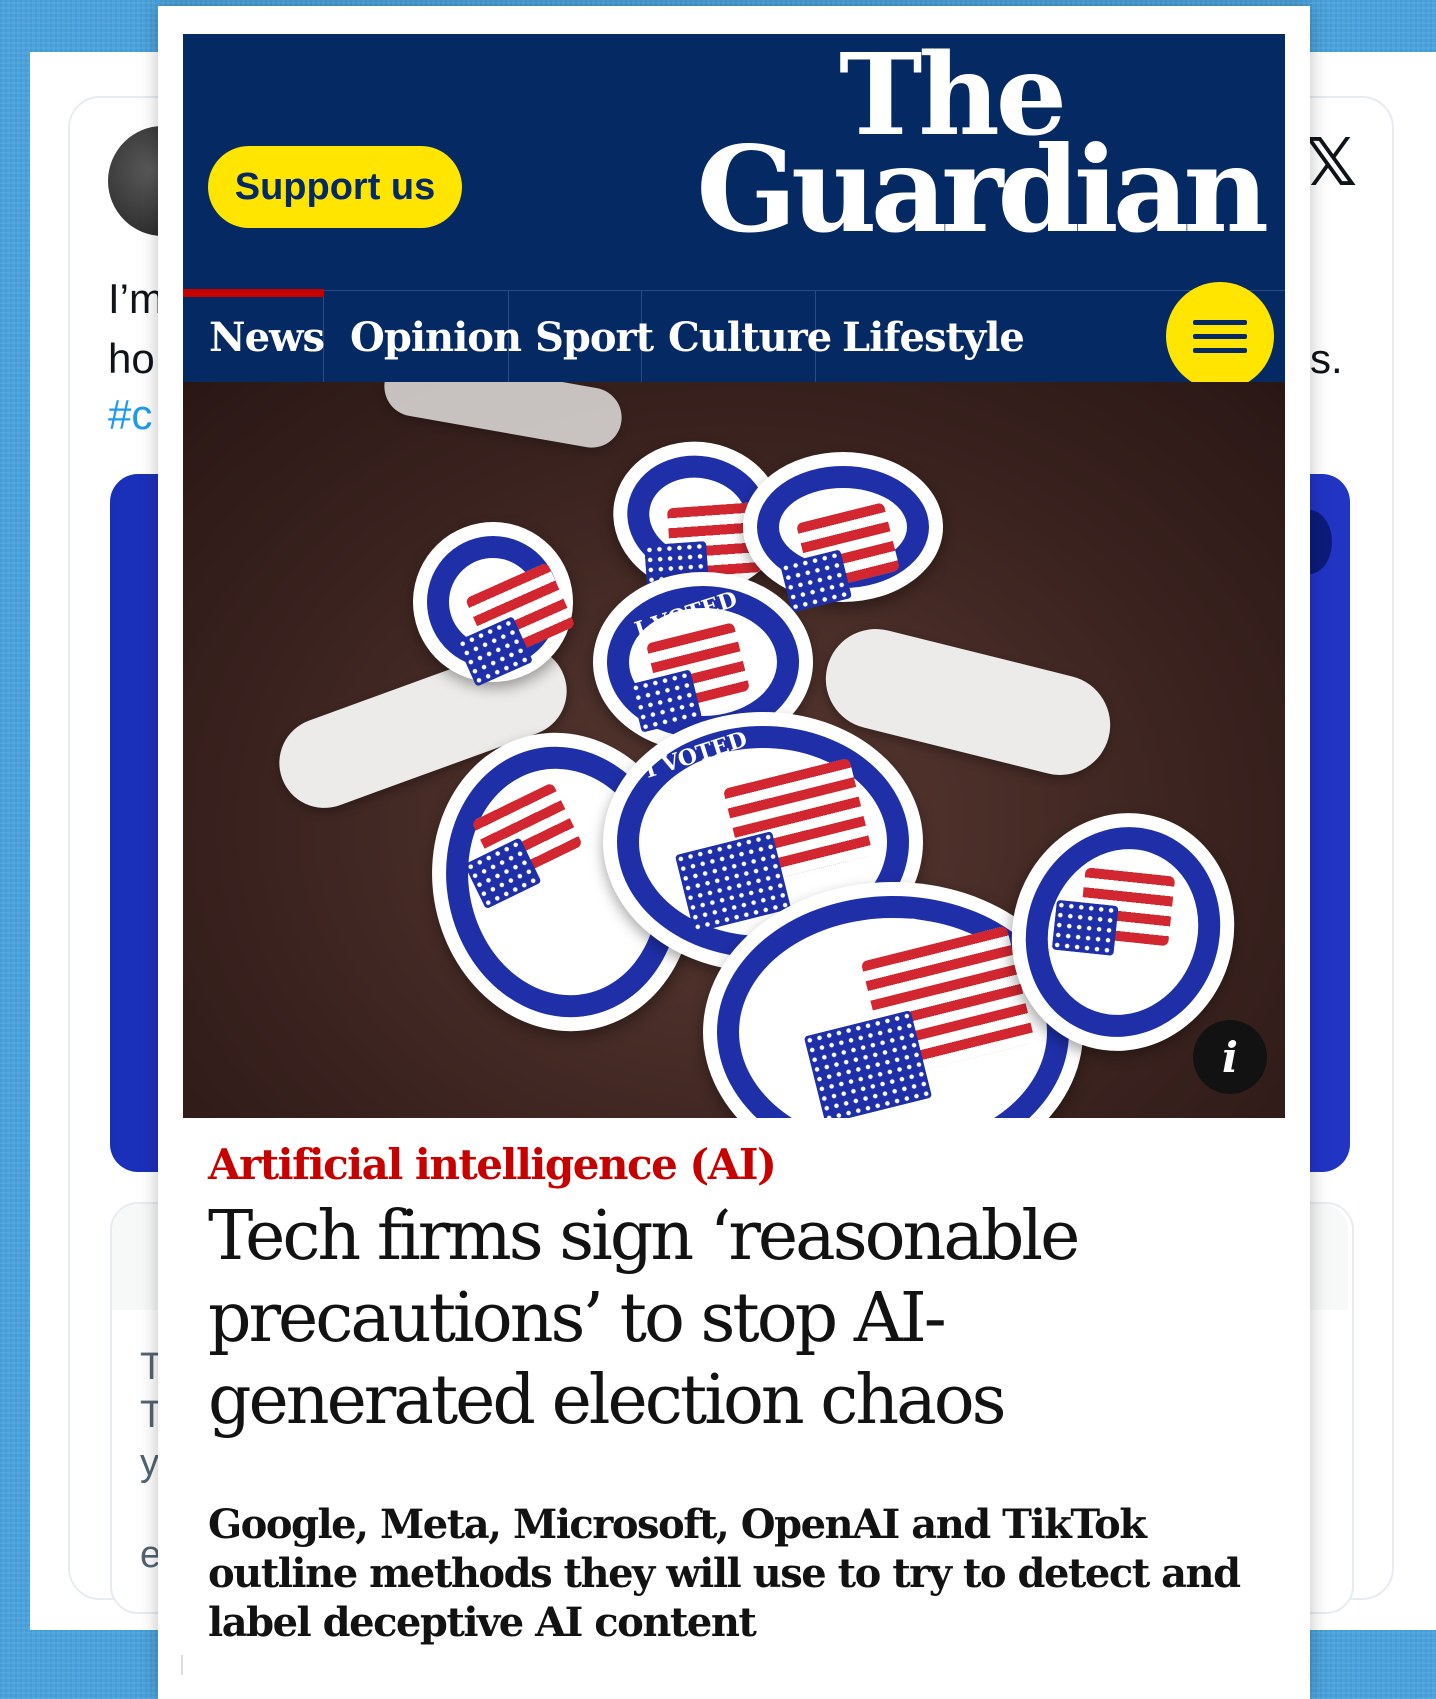 This screenshot has width=1436, height=1699. I want to click on tweet-text-line: I’m, so click(136, 298).